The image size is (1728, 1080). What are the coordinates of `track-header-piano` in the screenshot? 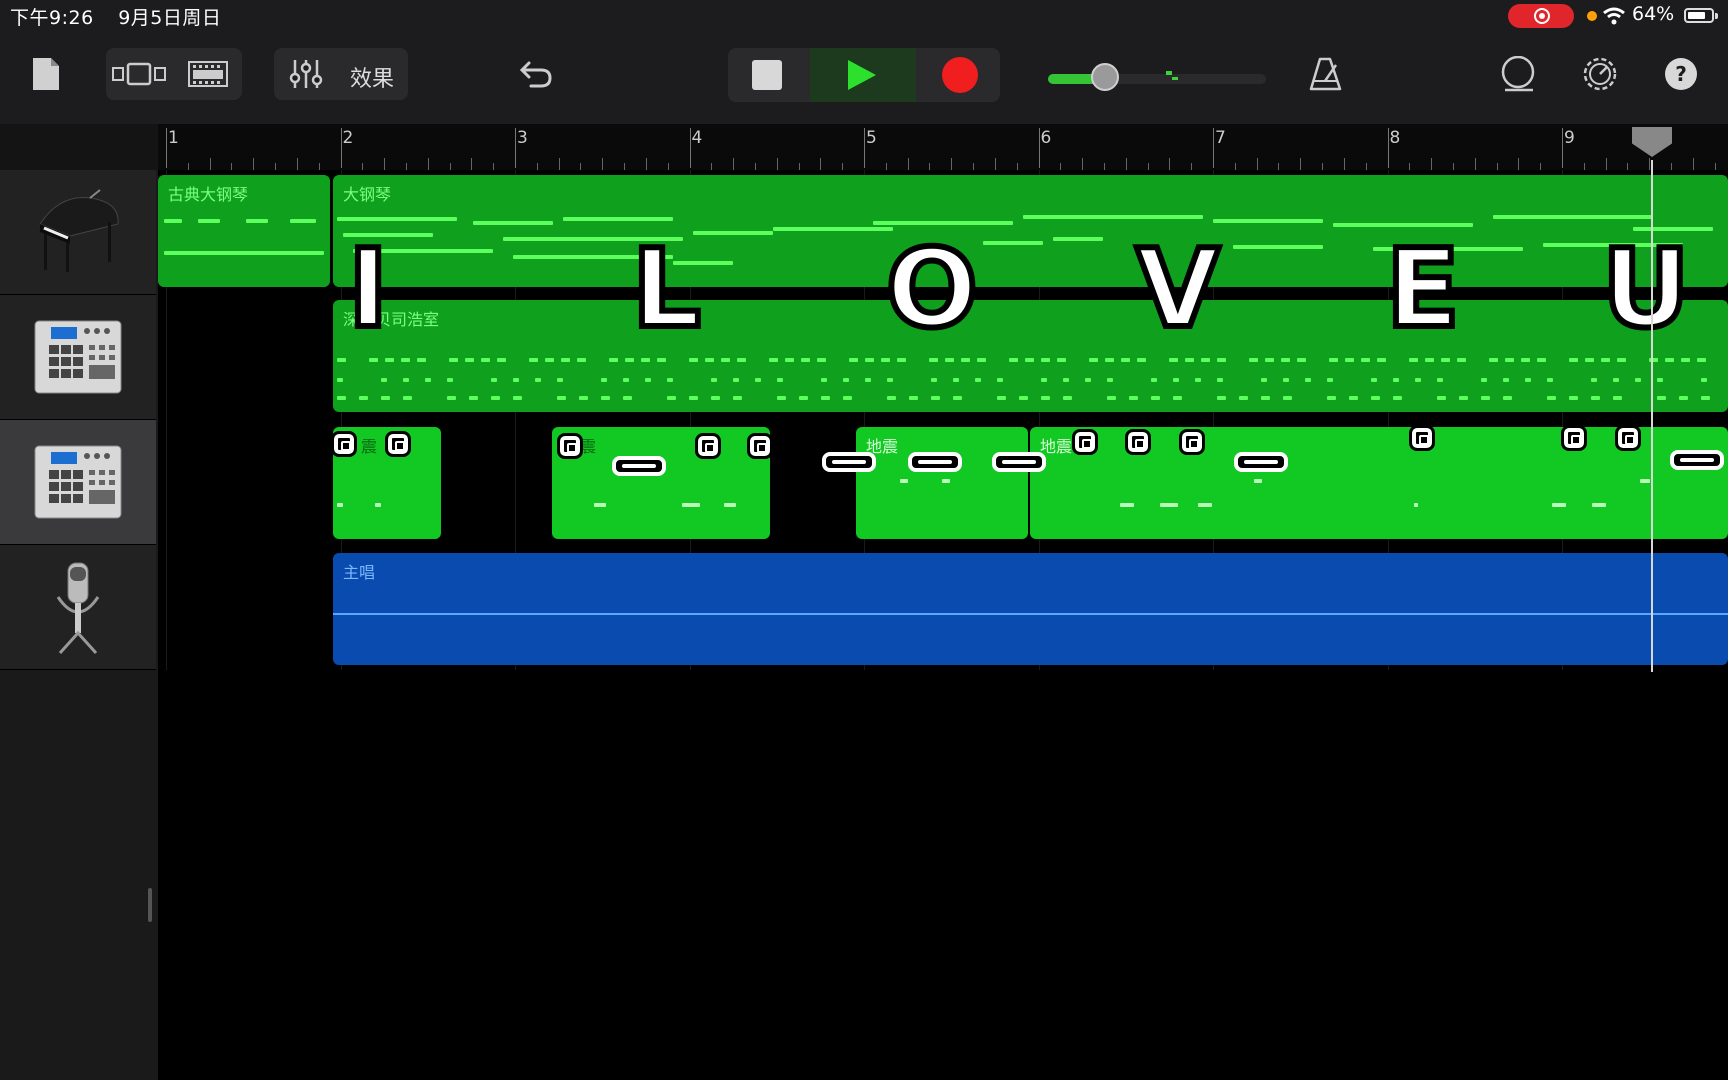 It's located at (78, 232).